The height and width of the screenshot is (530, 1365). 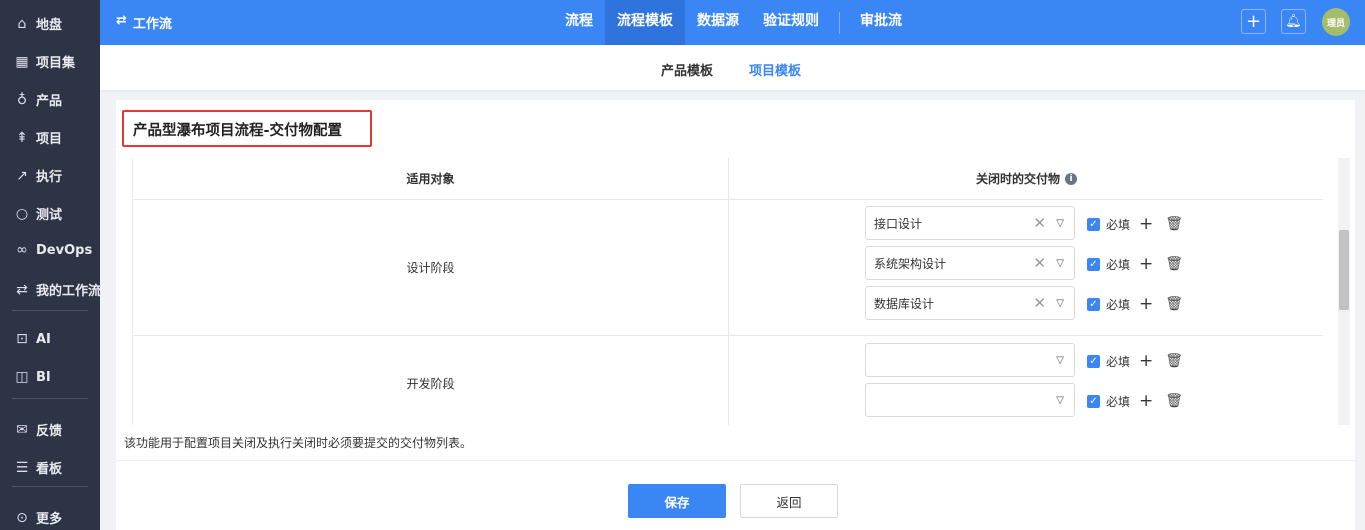 I want to click on avatar: 理员, so click(x=1336, y=22).